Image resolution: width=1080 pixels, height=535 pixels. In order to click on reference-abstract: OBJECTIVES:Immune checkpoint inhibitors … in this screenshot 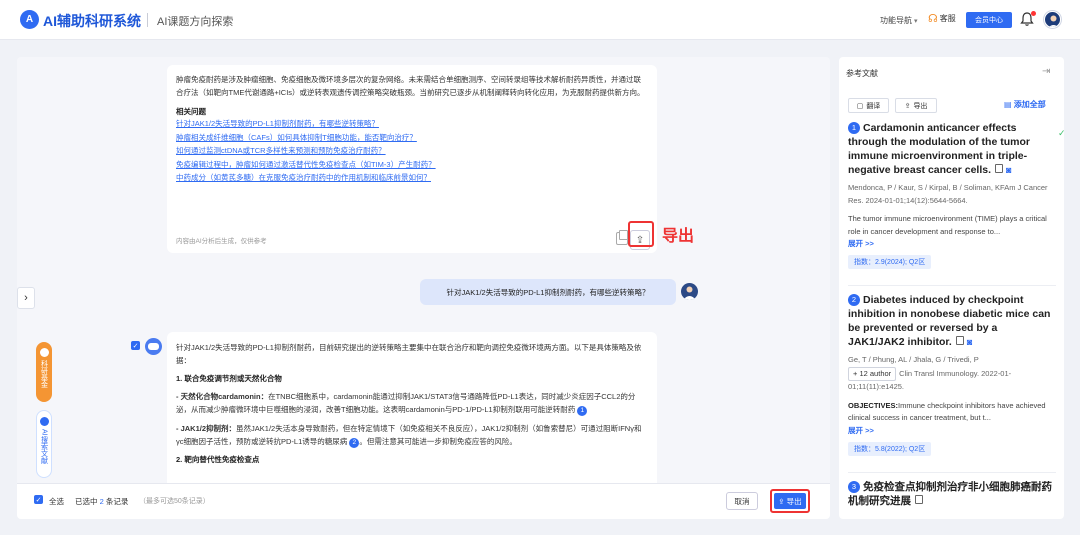, I will do `click(952, 412)`.